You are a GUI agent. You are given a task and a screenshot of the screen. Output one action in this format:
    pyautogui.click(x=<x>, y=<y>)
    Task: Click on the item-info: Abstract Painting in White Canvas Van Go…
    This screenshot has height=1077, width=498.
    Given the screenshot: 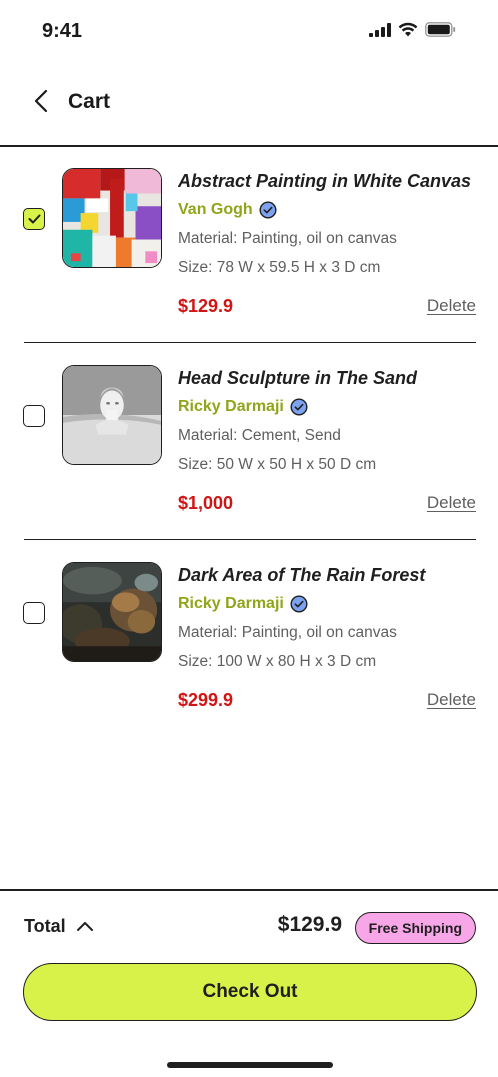 What is the action you would take?
    pyautogui.click(x=327, y=244)
    